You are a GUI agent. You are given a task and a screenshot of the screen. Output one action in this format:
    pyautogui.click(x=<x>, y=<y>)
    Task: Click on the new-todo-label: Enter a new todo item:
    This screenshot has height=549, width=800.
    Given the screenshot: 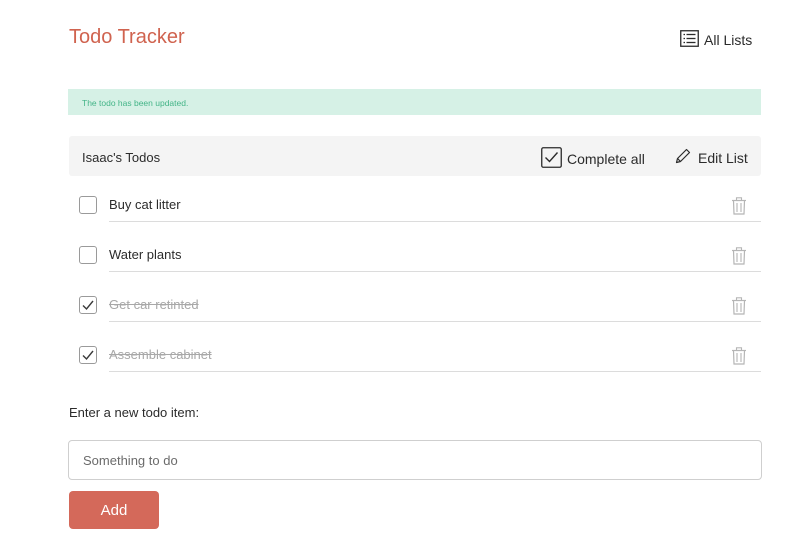 What is the action you would take?
    pyautogui.click(x=134, y=412)
    